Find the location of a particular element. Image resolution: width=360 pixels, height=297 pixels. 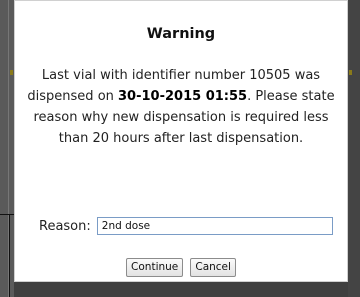

dialog-button-row: Continue Cancel is located at coordinates (181, 266).